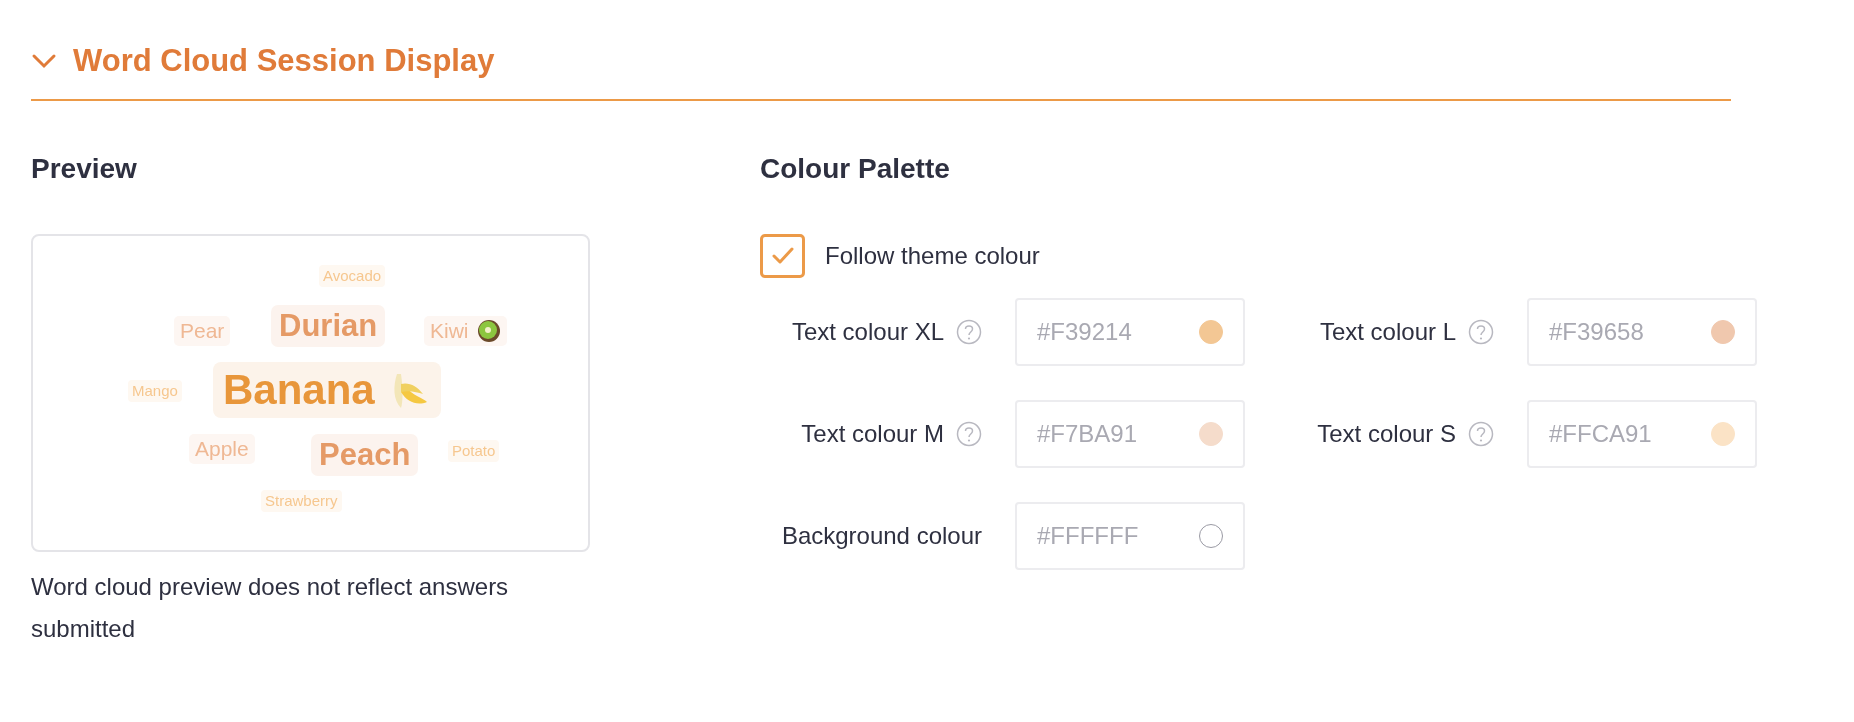  I want to click on colour-input: #F7BA91, so click(1130, 433).